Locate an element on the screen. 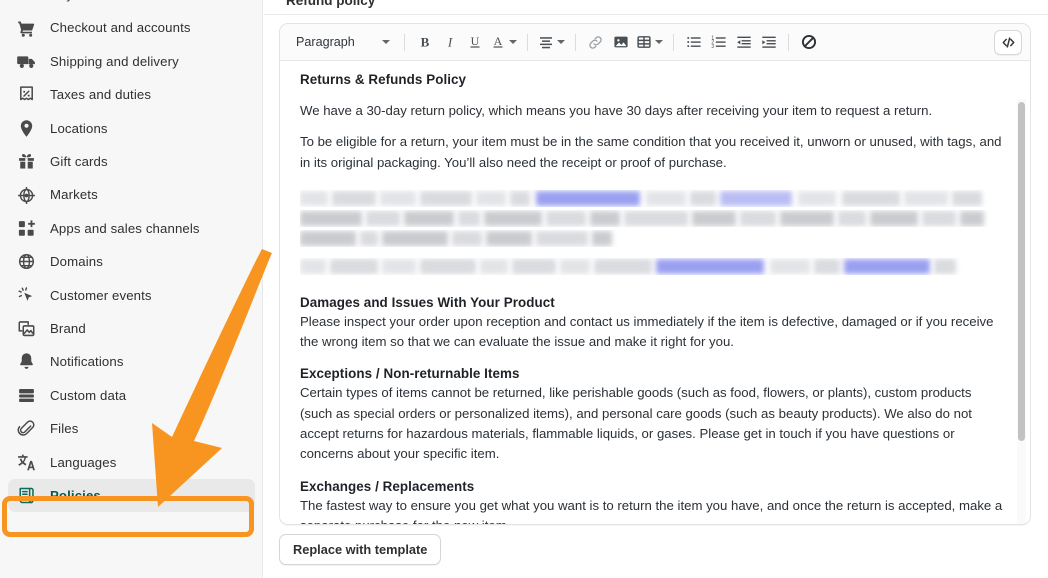 The width and height of the screenshot is (1048, 578). italic-button: I is located at coordinates (449, 42).